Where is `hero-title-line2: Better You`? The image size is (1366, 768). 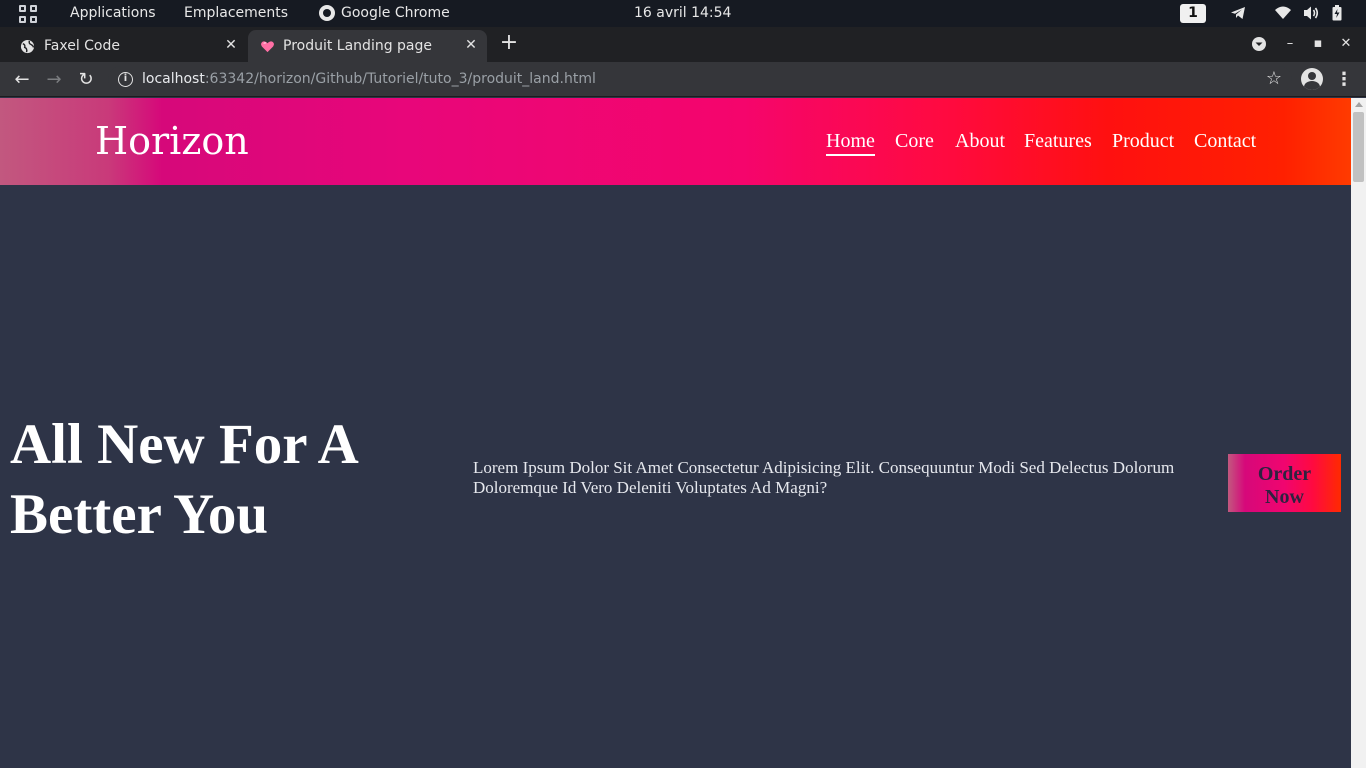
hero-title-line2: Better You is located at coordinates (139, 514).